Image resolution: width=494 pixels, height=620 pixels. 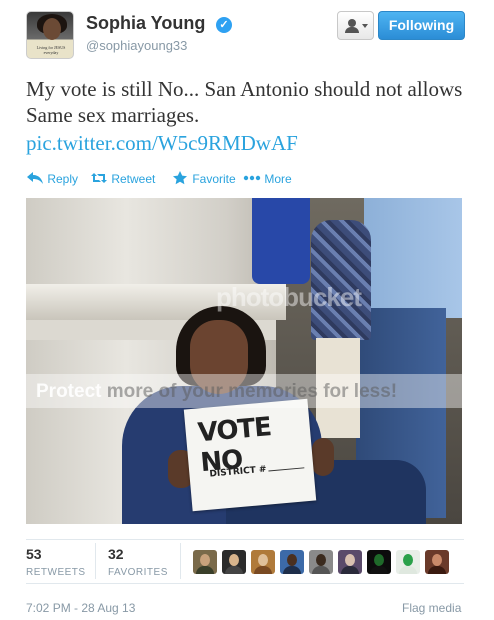 What do you see at coordinates (286, 469) in the screenshot?
I see `sign-blank-line` at bounding box center [286, 469].